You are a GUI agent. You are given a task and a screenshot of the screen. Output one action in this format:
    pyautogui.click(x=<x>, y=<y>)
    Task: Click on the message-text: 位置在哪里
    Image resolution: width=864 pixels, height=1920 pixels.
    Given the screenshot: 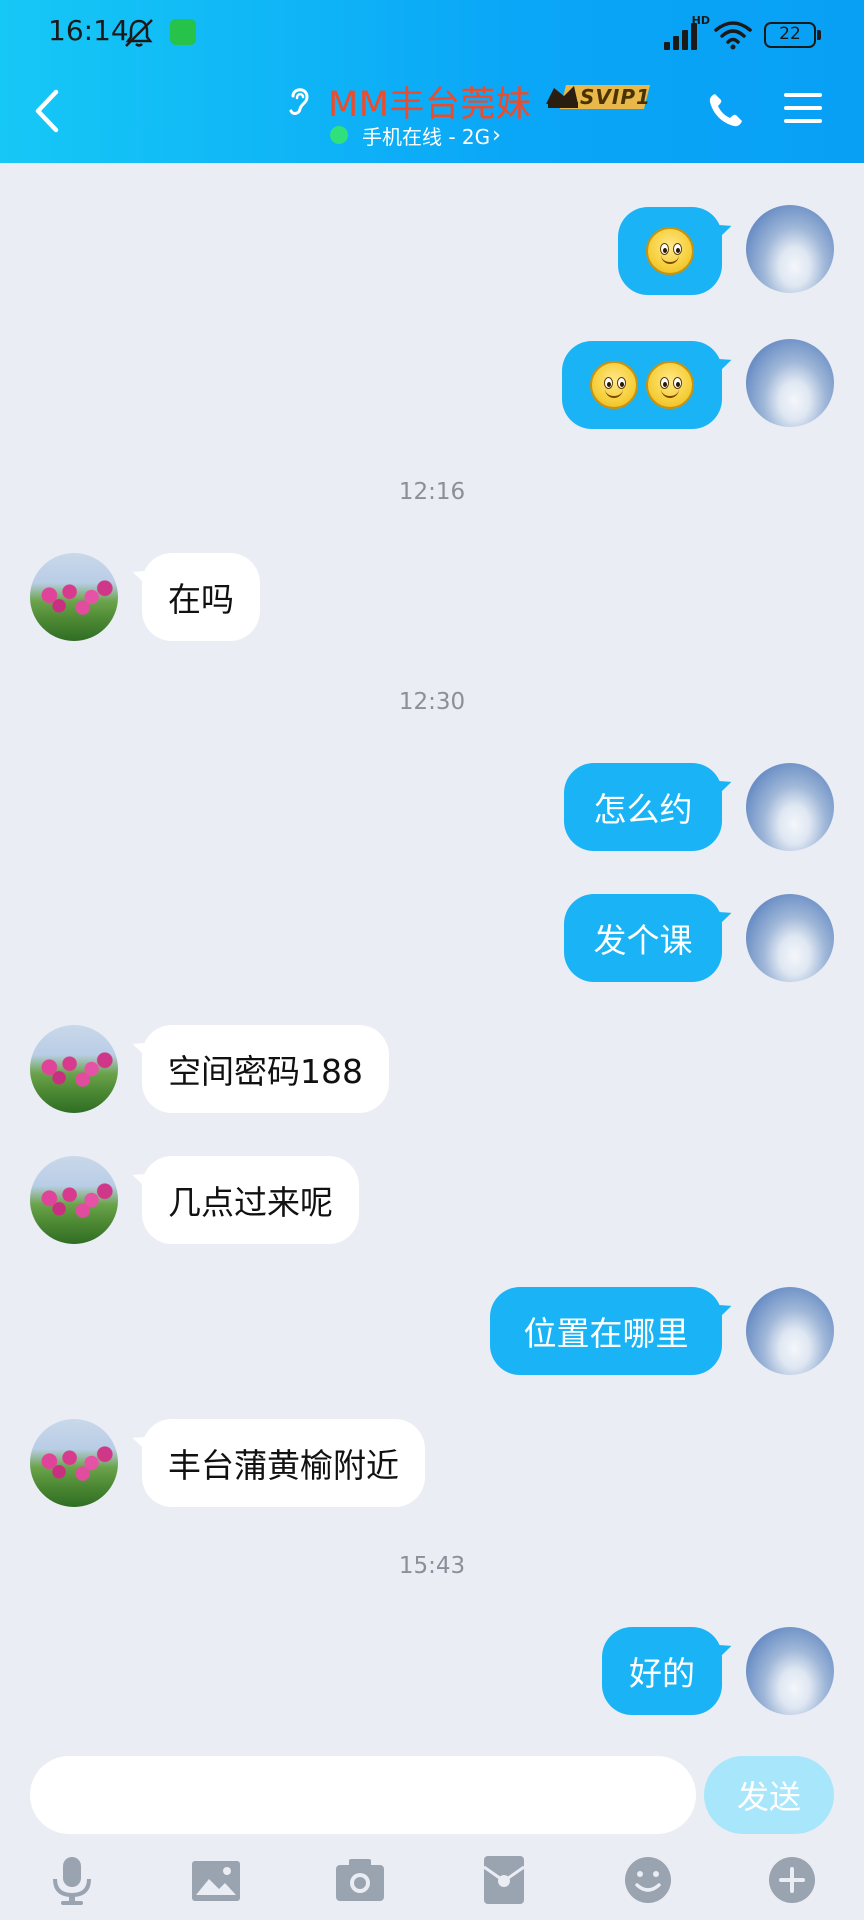 What is the action you would take?
    pyautogui.click(x=606, y=1333)
    